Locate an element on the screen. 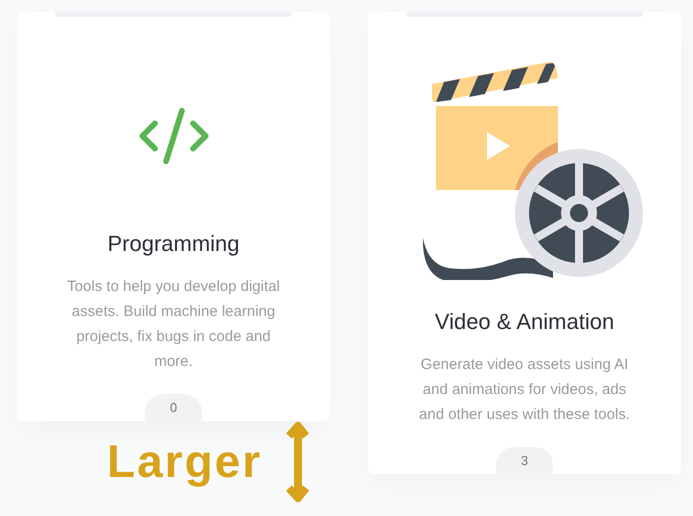 The height and width of the screenshot is (516, 693). card-description: Tools to help you develop digital assets. Build machine learning projects, fix bugs in code and more. is located at coordinates (173, 324).